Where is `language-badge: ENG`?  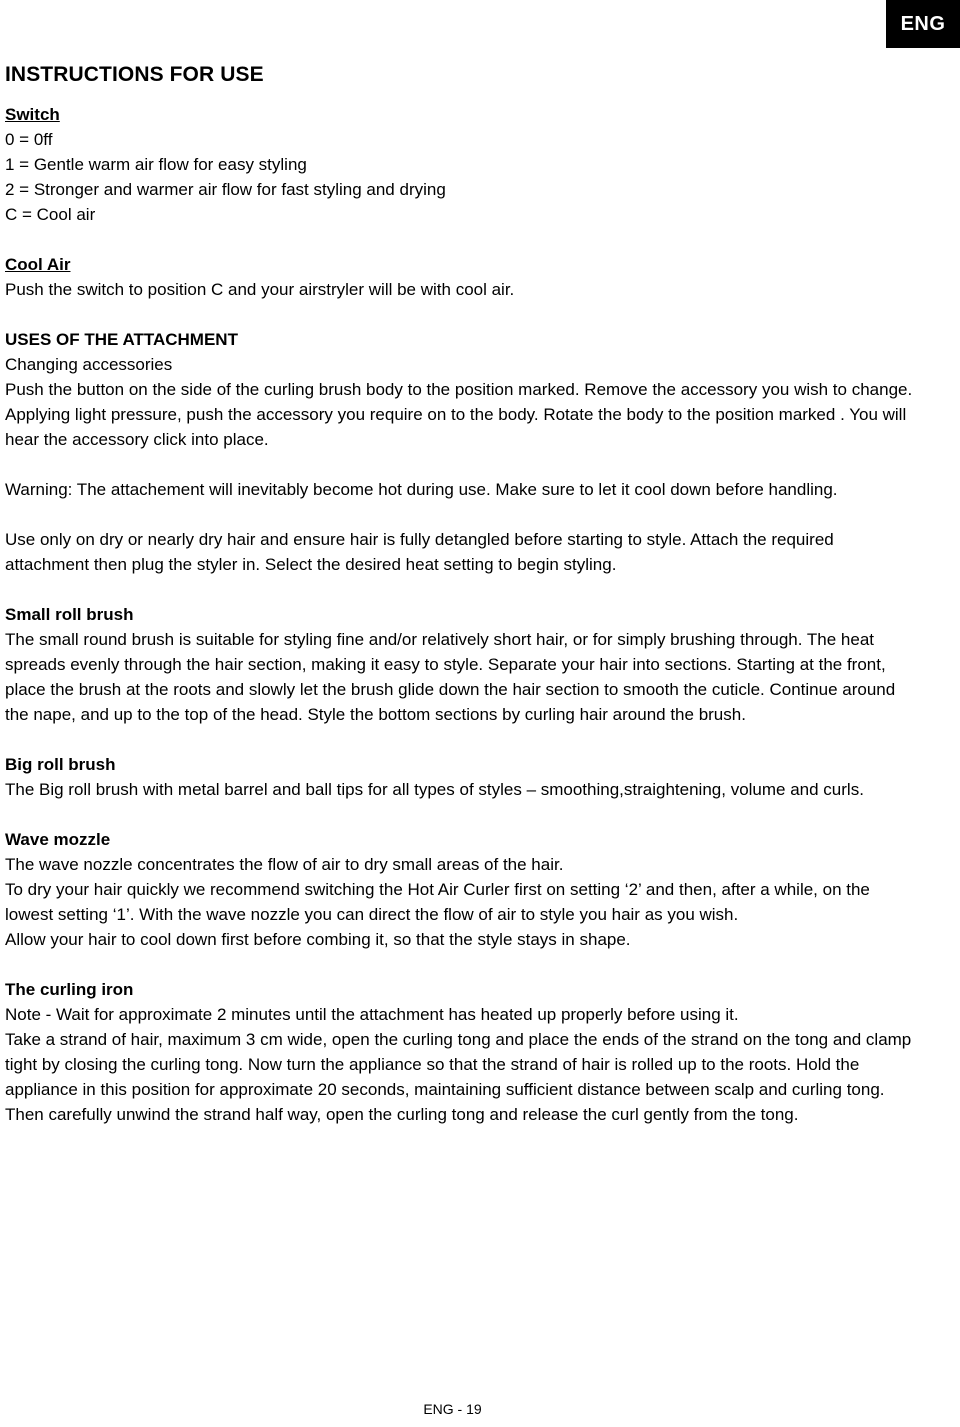 language-badge: ENG is located at coordinates (923, 24).